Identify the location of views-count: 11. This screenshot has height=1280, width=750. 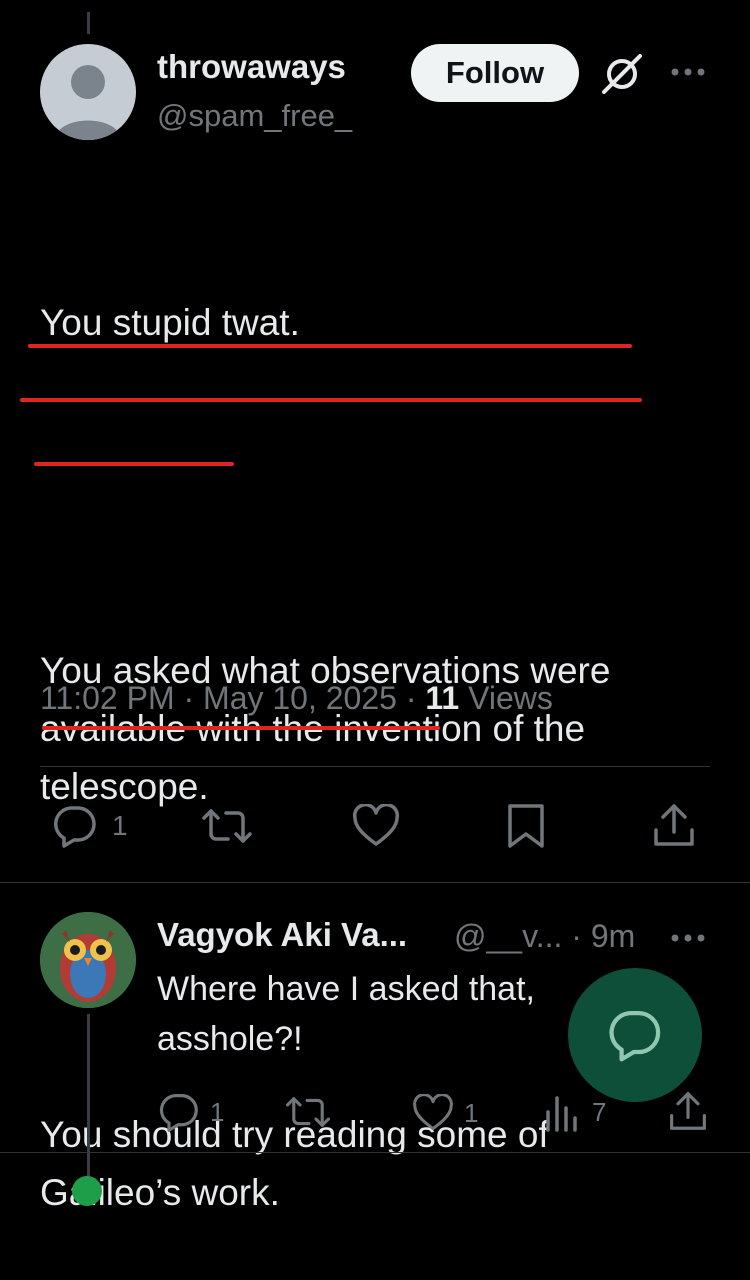
(442, 698).